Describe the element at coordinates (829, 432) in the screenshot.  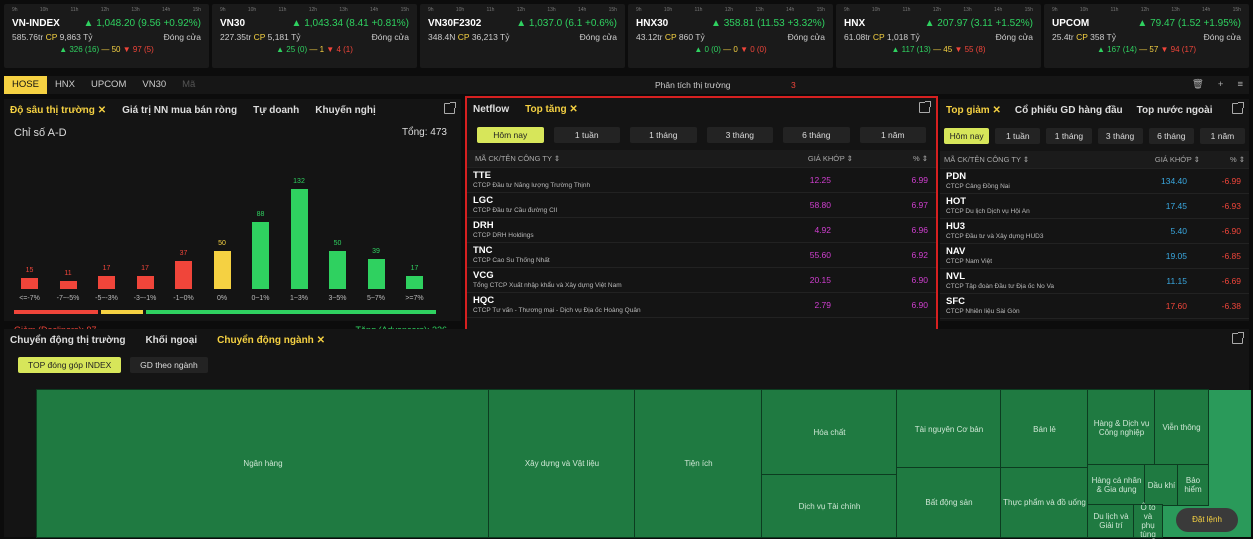
I see `sector-cell: Hóa chất` at that location.